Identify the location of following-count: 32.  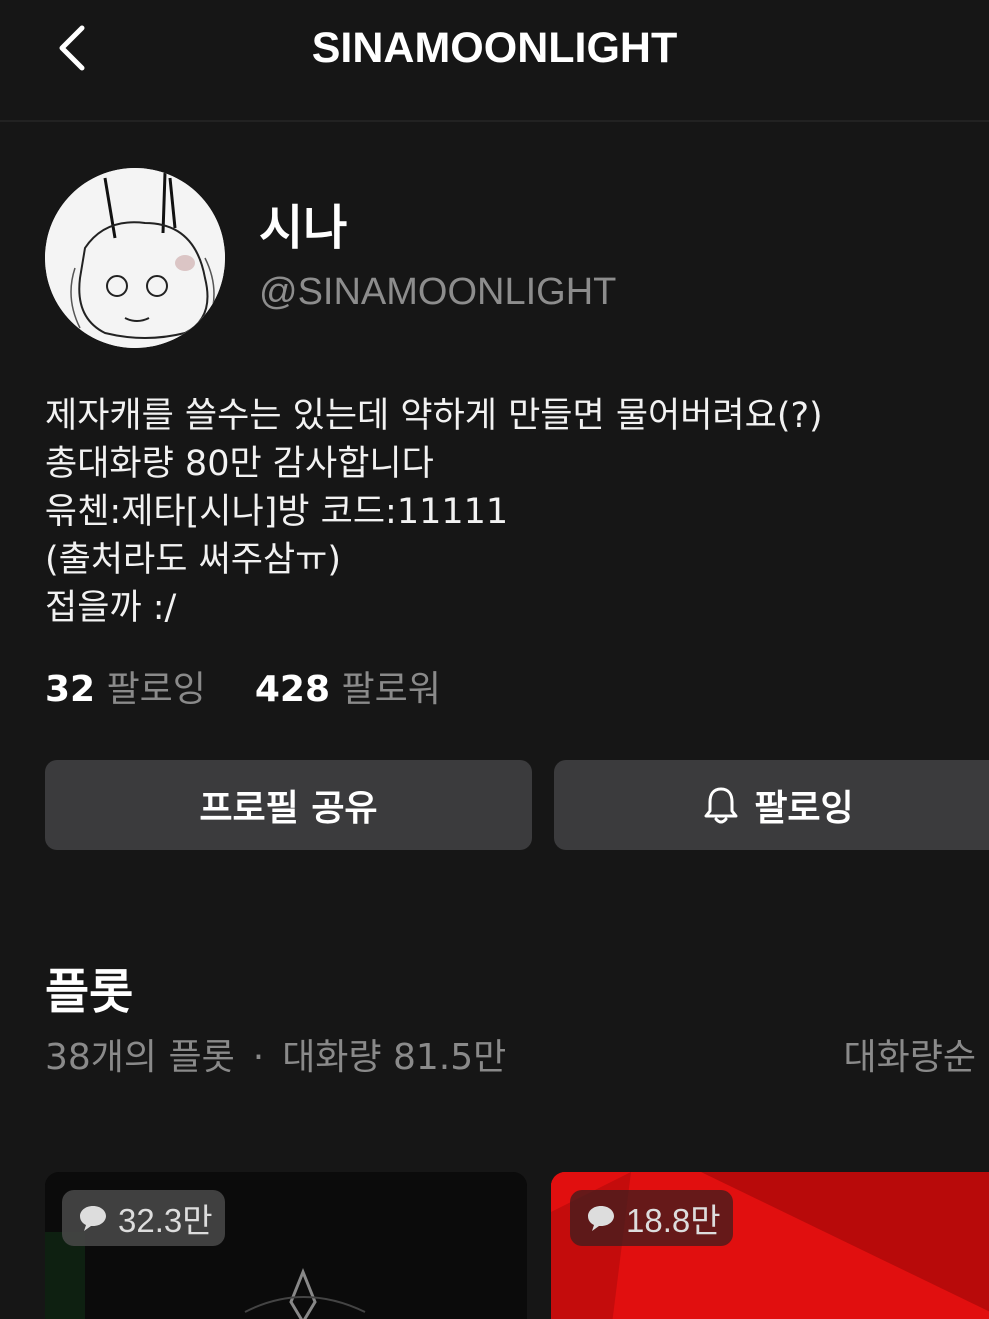
(70, 689).